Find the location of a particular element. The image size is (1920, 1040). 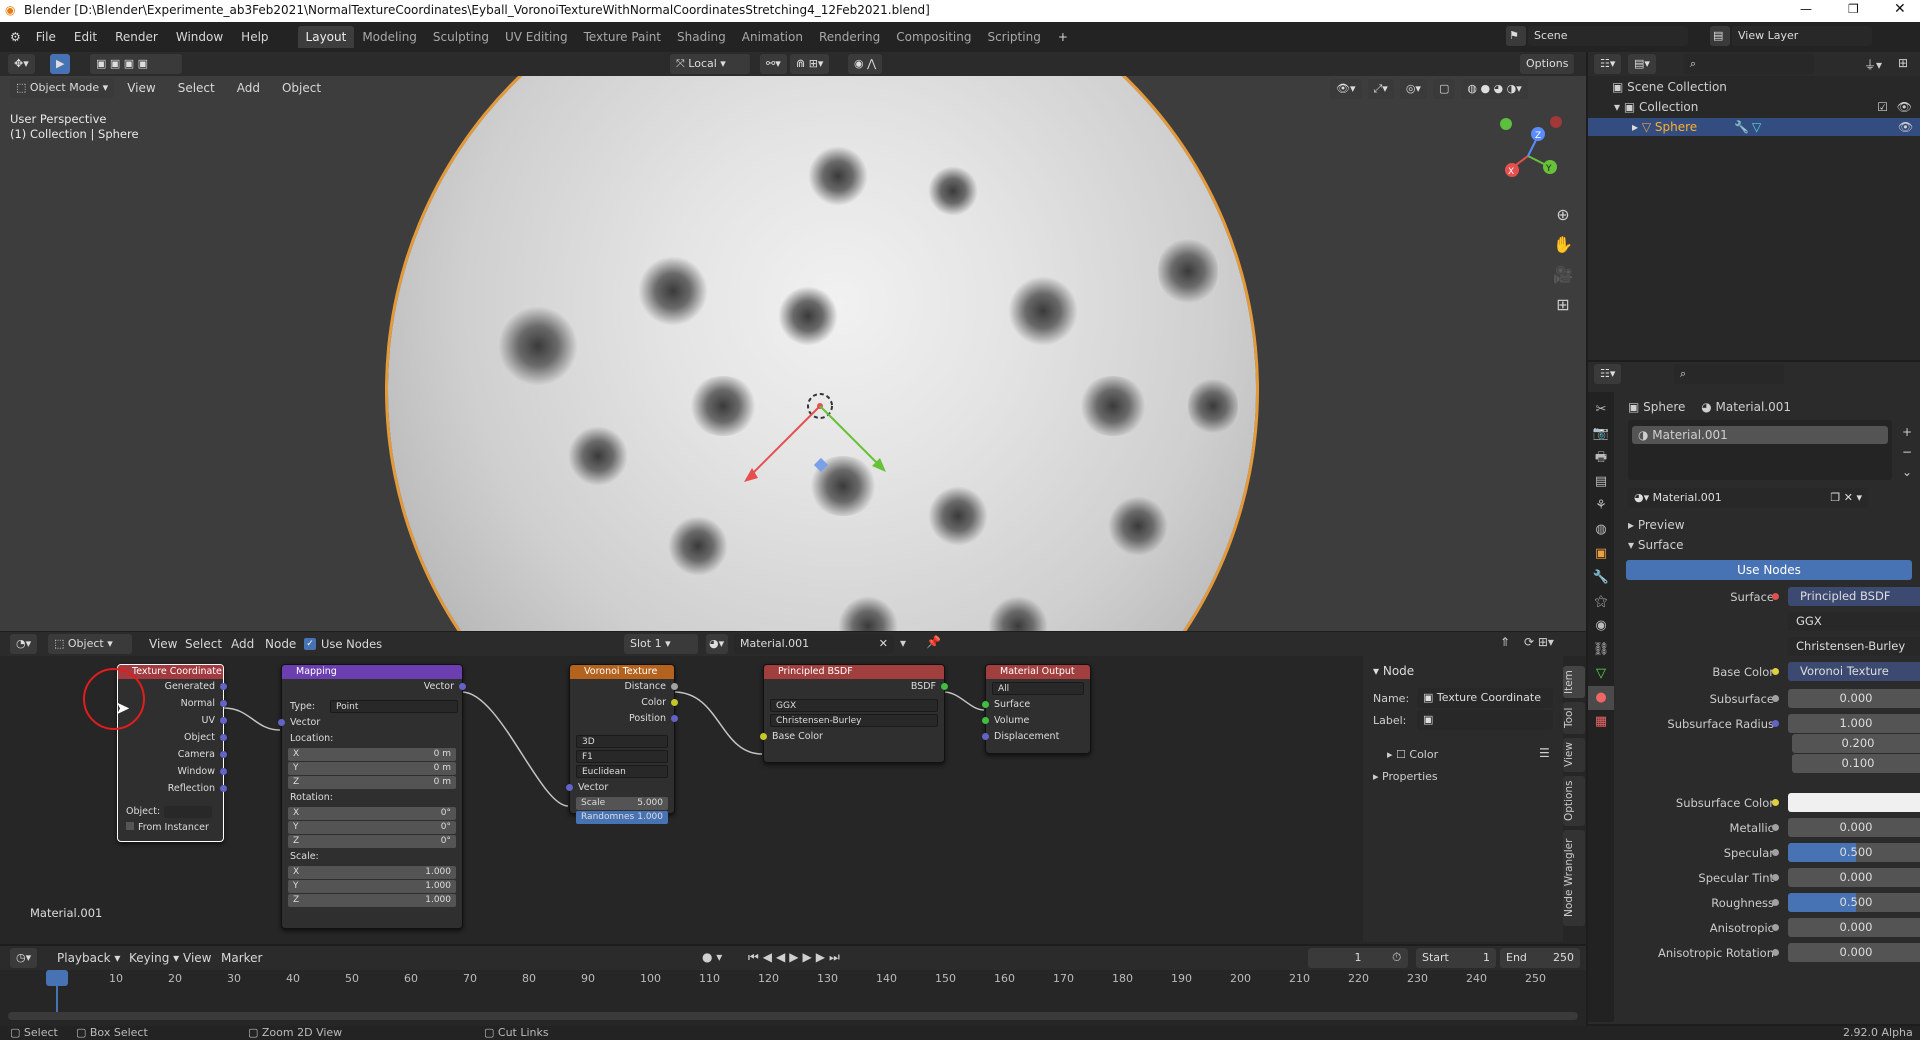

prop-value: 0.500 is located at coordinates (1854, 852).